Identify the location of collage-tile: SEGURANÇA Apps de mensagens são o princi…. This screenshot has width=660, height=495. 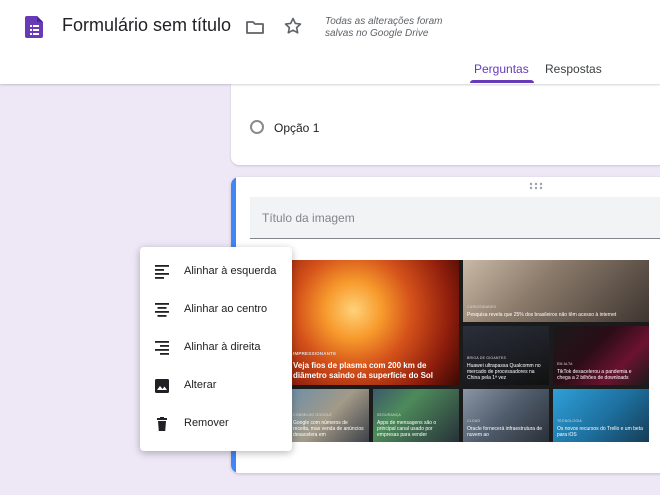
(416, 415).